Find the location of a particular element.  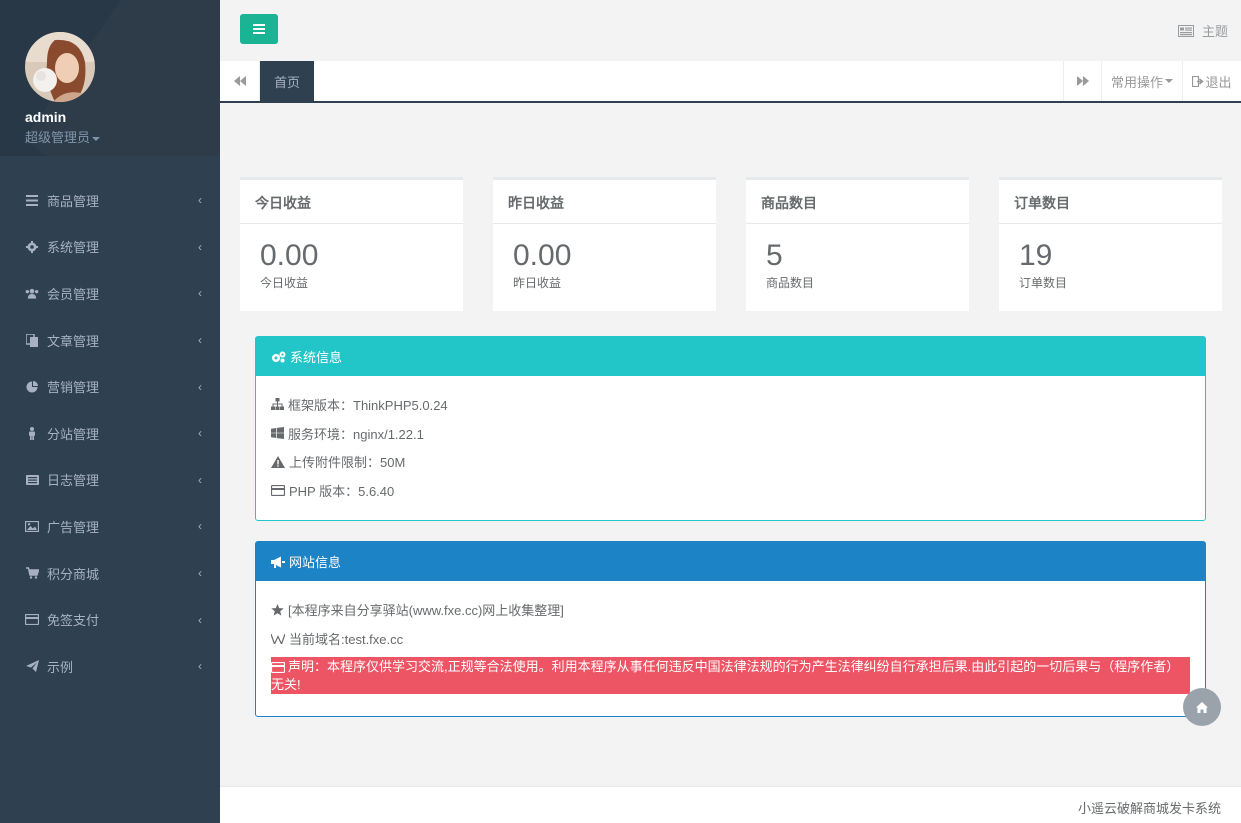

tab-scroll-left-button is located at coordinates (240, 81).